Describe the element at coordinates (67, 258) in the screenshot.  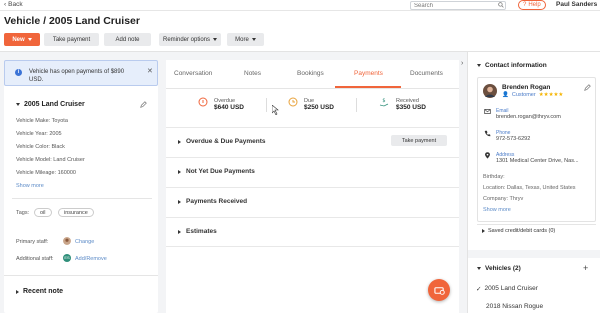
I see `avatar: ES` at that location.